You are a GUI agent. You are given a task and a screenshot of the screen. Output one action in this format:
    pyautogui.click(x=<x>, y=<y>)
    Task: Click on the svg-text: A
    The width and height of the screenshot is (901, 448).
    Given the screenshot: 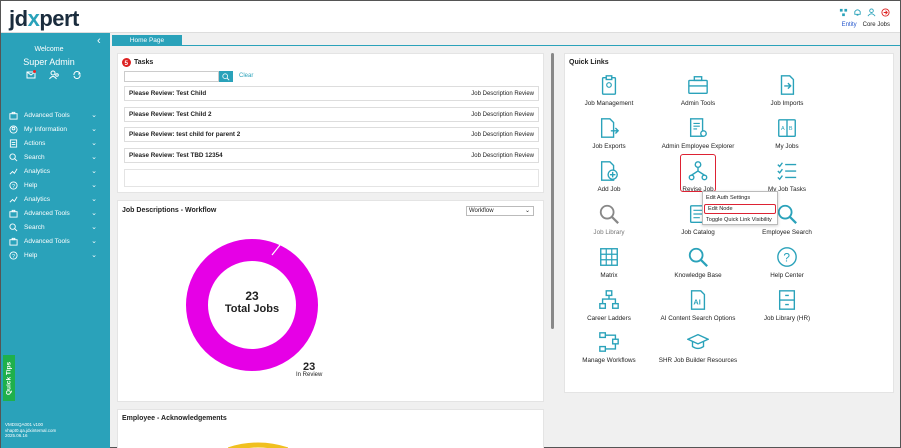 What is the action you would take?
    pyautogui.click(x=783, y=129)
    